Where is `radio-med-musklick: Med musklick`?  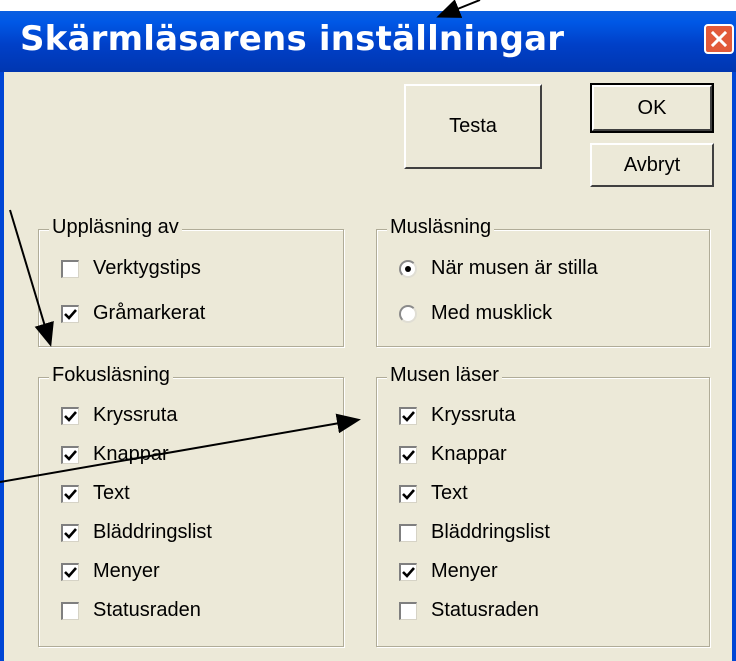
radio-med-musklick: Med musklick is located at coordinates (475, 313).